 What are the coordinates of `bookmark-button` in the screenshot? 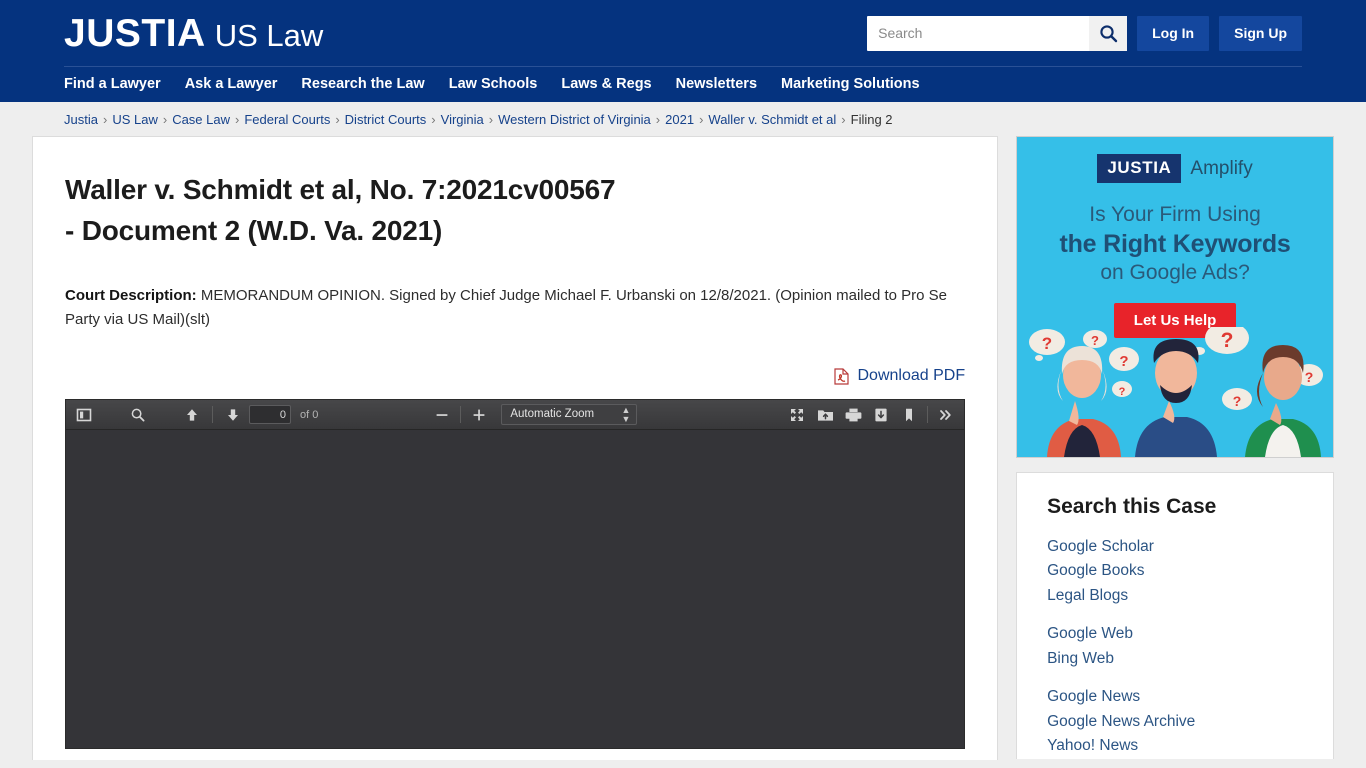 It's located at (909, 415).